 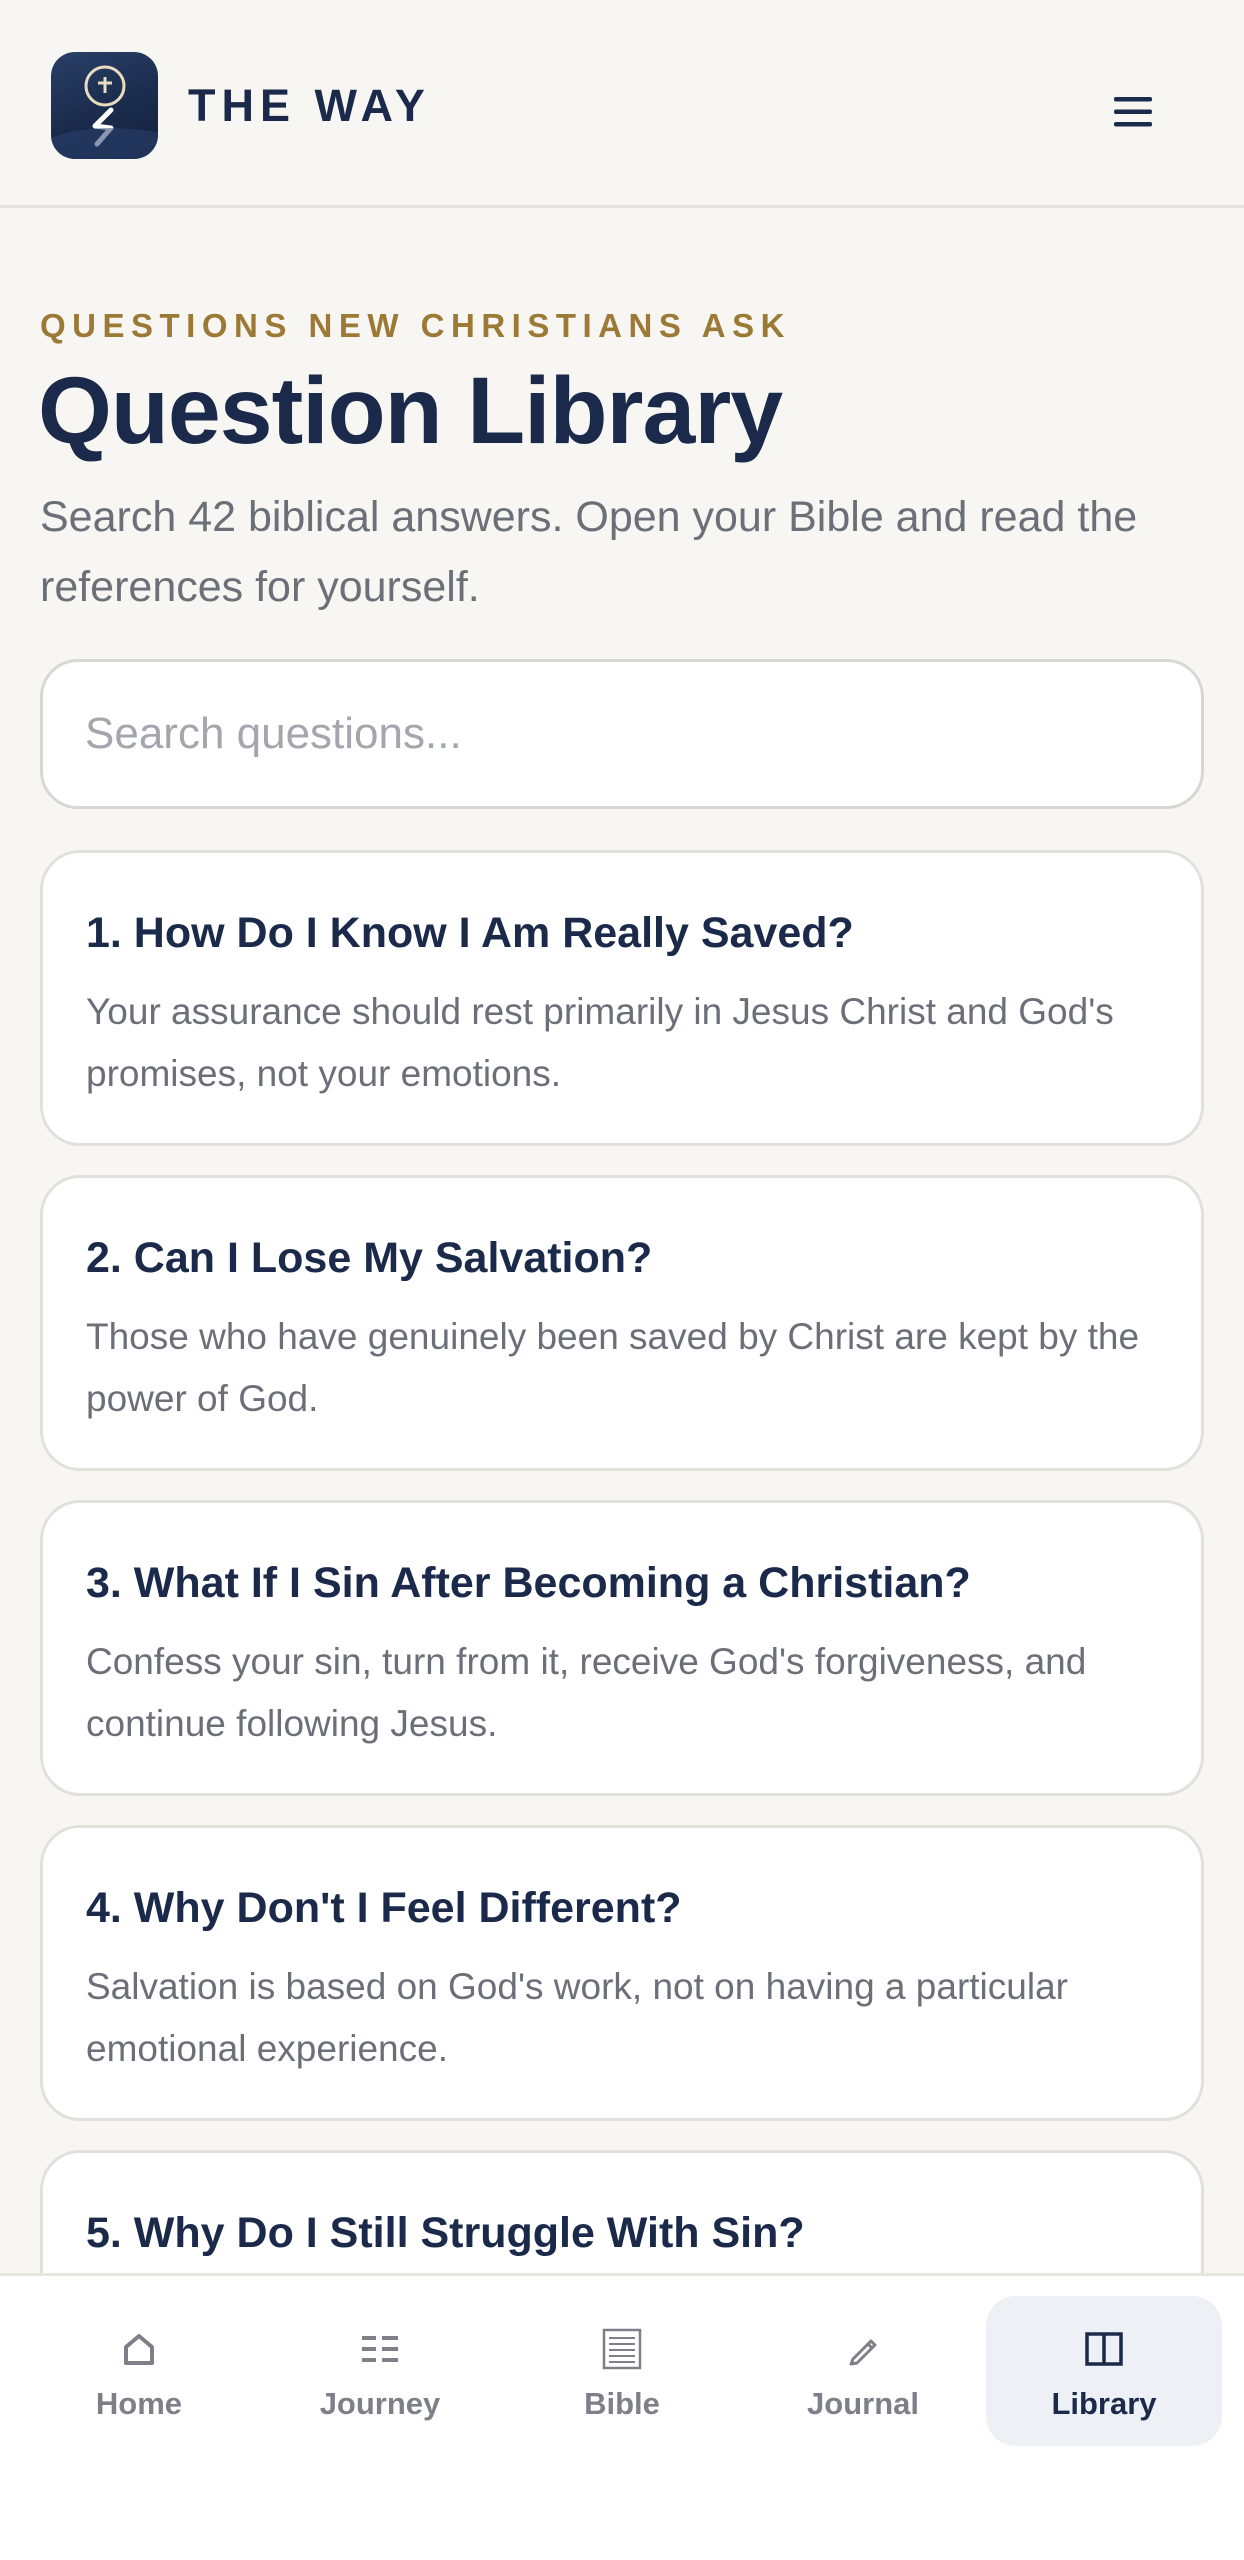 I want to click on nav-label: Home, so click(x=139, y=2403).